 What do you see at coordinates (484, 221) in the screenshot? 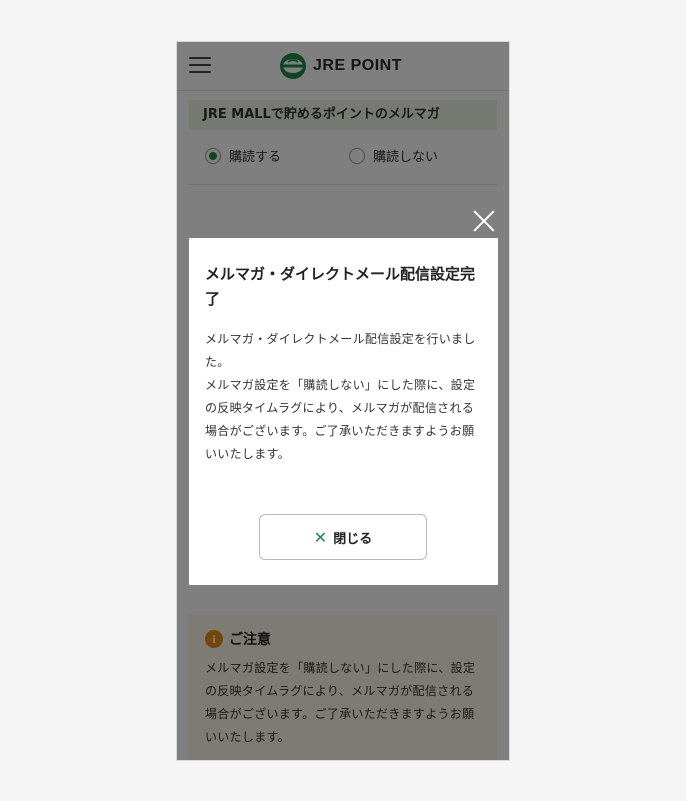
I see `close-icon` at bounding box center [484, 221].